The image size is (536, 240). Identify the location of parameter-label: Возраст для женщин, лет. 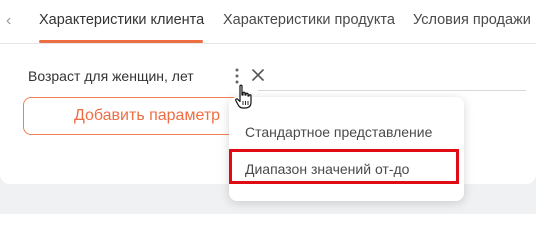
(111, 76).